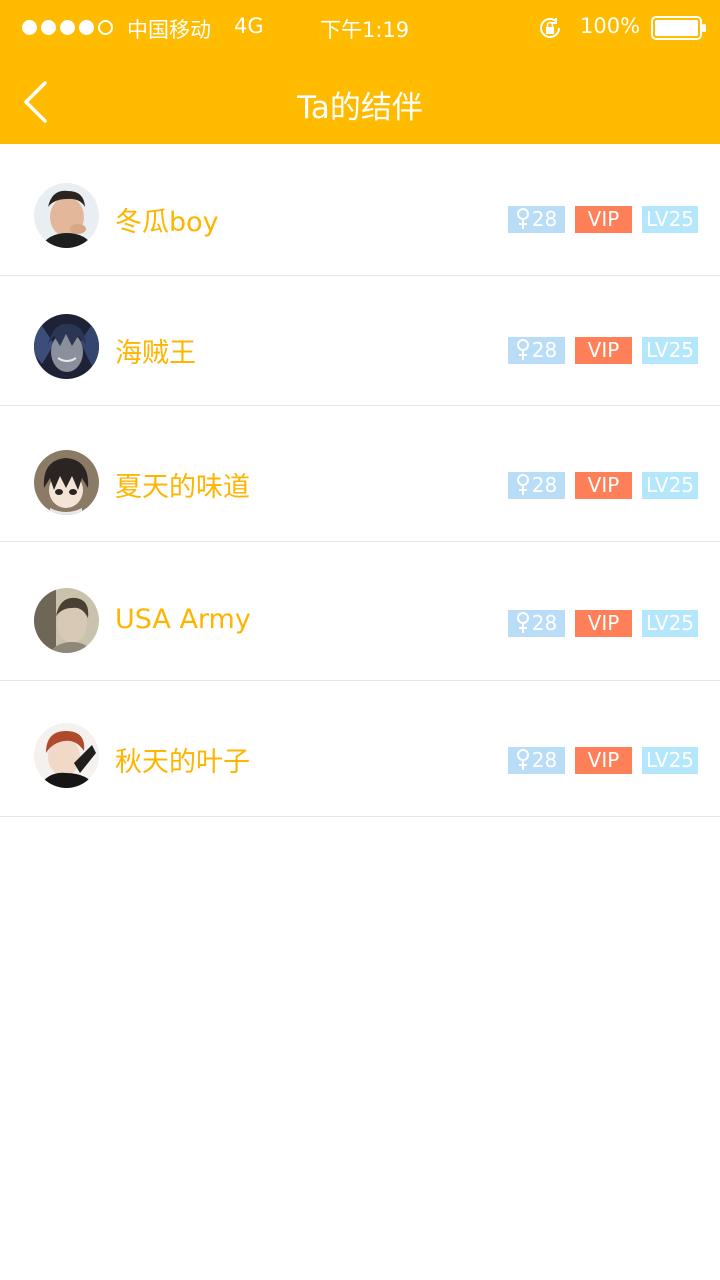 This screenshot has height=1280, width=720. What do you see at coordinates (360, 749) in the screenshot?
I see `list-item: 秋天的叶子 28 VIP LV25` at bounding box center [360, 749].